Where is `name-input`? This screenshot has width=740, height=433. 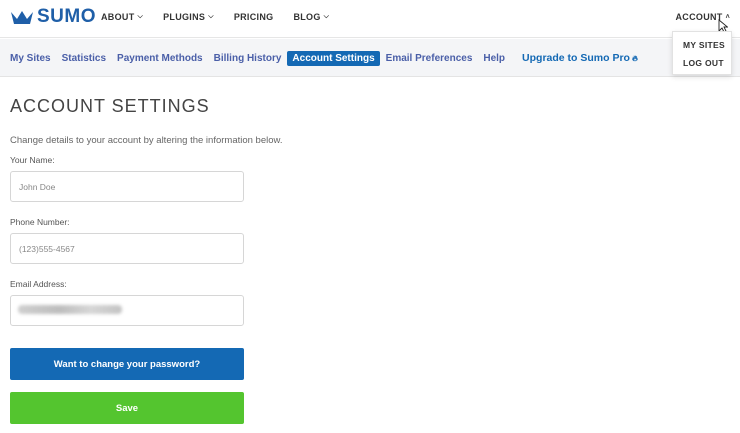 name-input is located at coordinates (127, 186).